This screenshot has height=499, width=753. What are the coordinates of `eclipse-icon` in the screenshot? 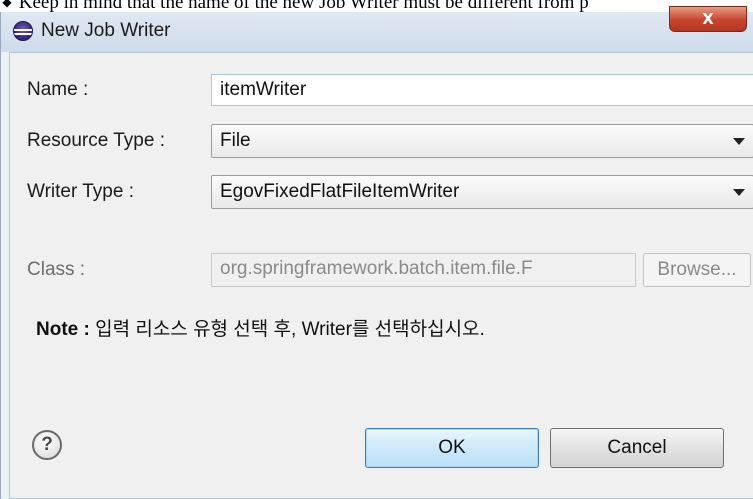 It's located at (23, 31).